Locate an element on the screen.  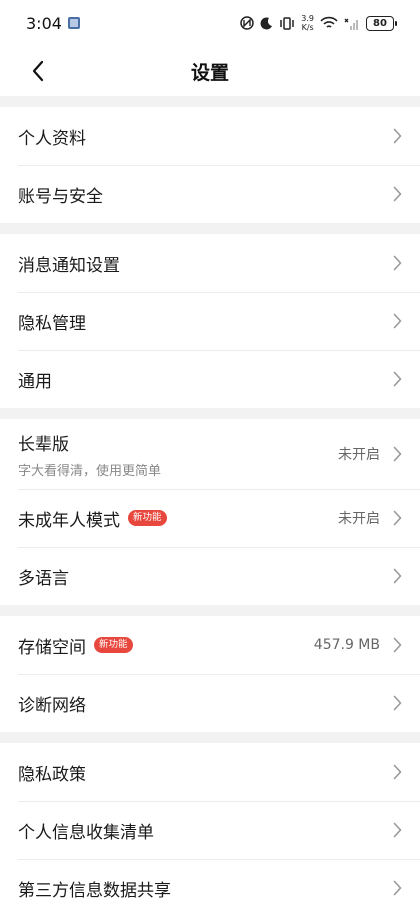
settings-item-label: 未成年人模式 is located at coordinates (69, 520).